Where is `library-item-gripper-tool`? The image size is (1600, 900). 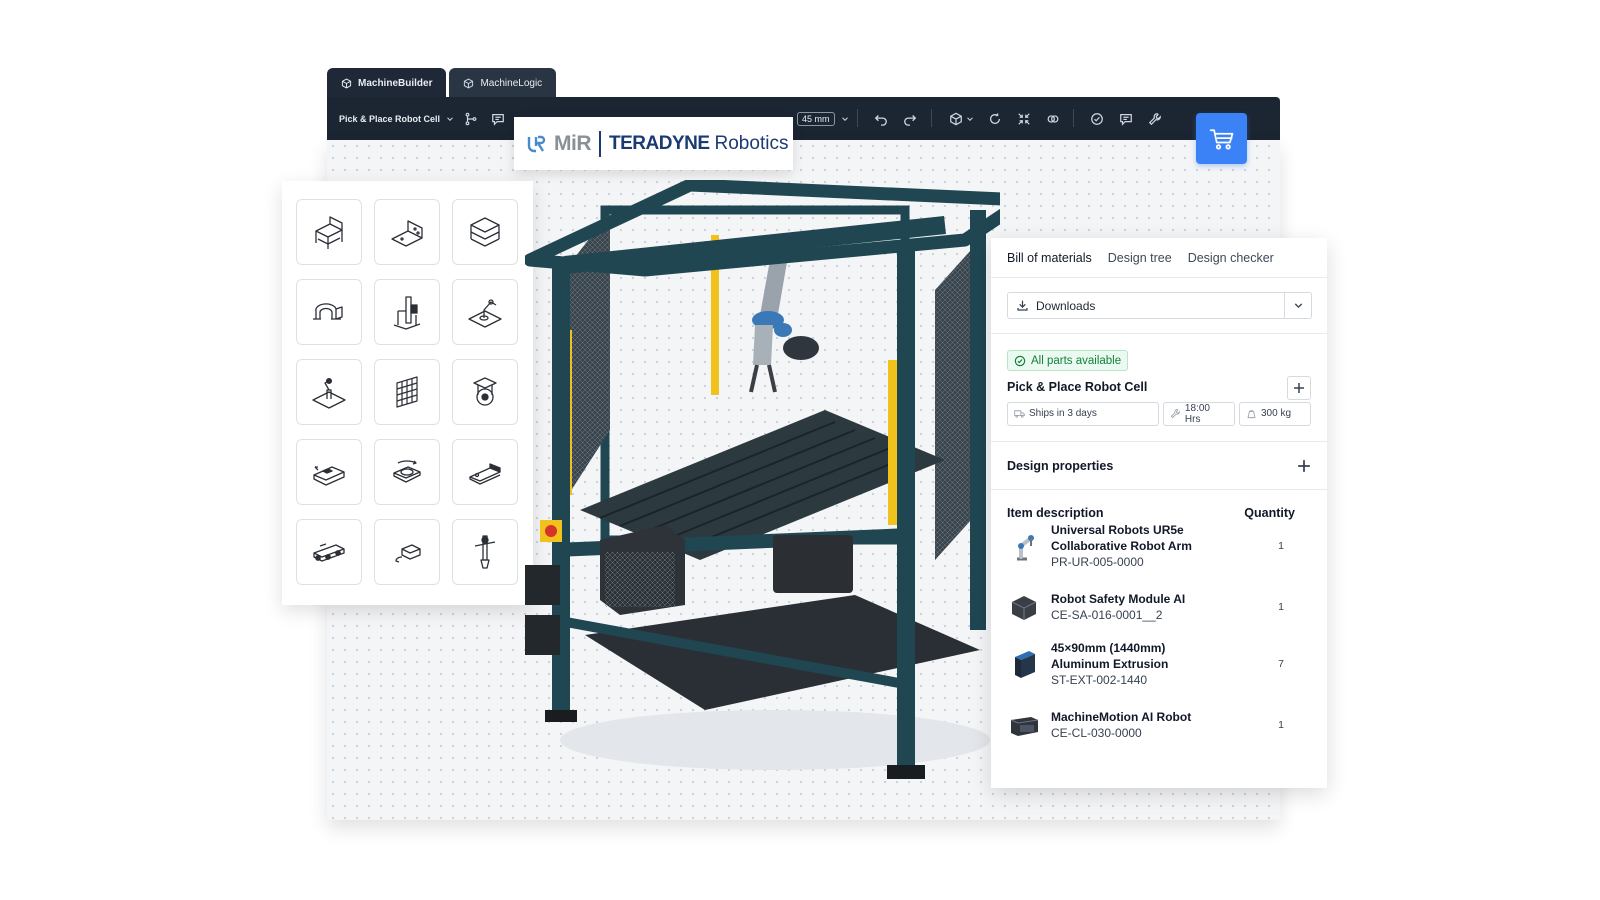 library-item-gripper-tool is located at coordinates (485, 552).